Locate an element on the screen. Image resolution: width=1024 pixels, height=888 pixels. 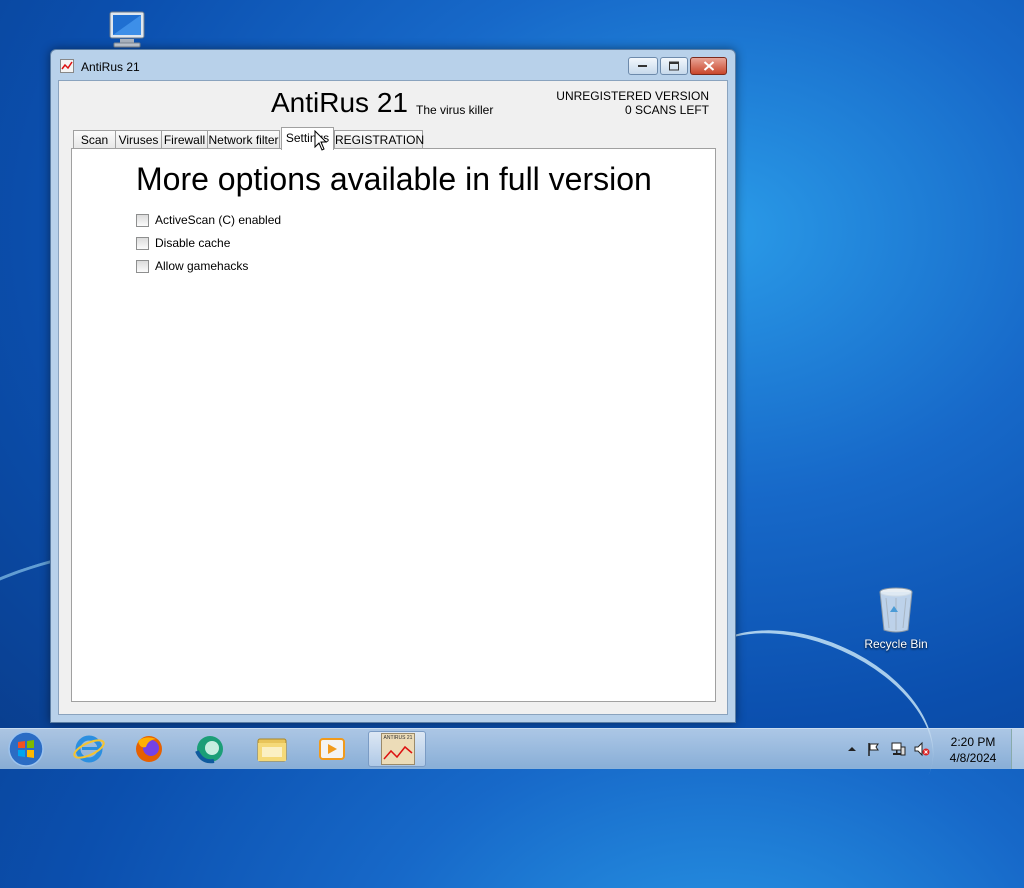
show-hidden-icons-icon is located at coordinates (852, 749).